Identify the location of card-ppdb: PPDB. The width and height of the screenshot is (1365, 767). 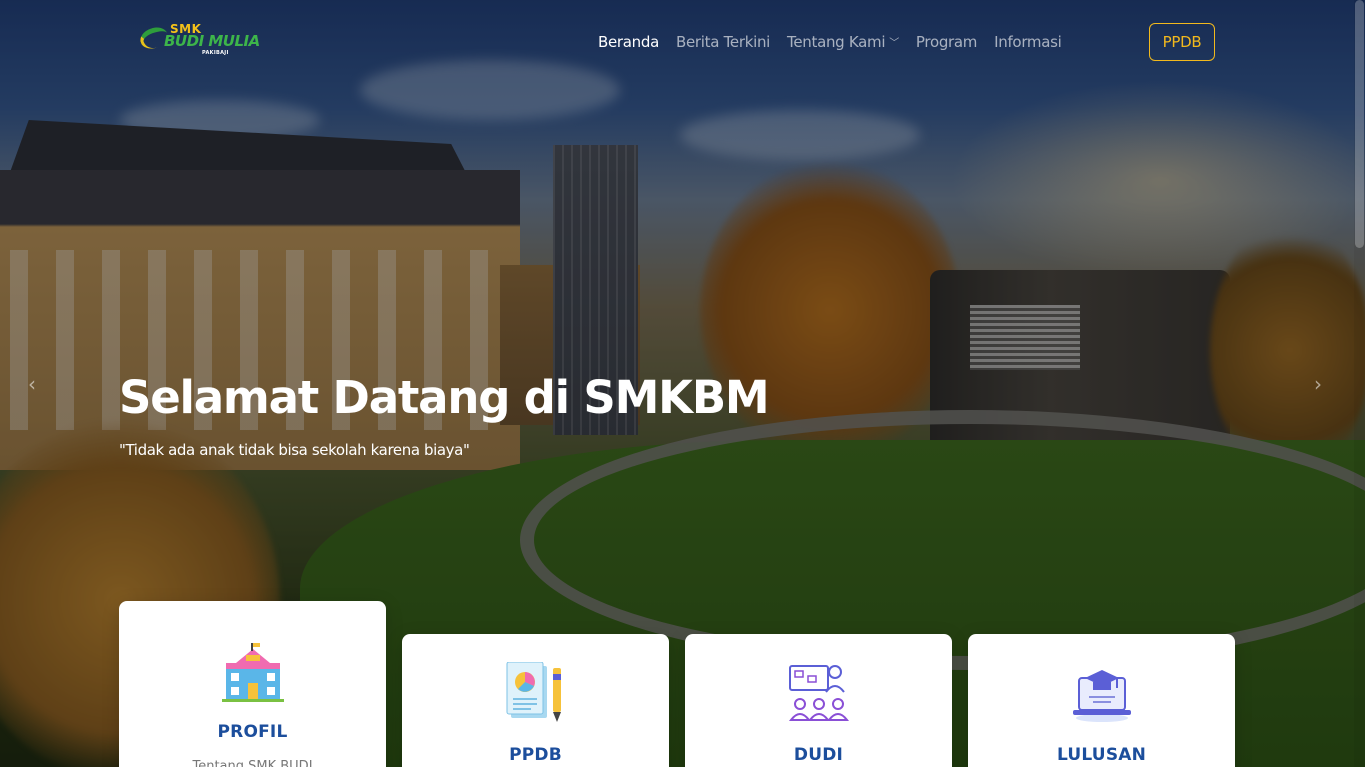
(535, 700).